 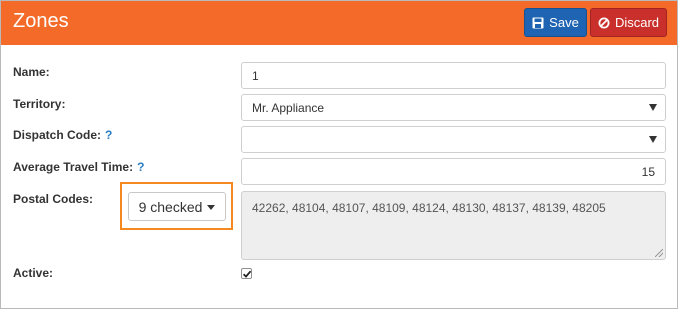 I want to click on postal-codes-dropdown-button: 9 checked, so click(x=177, y=206).